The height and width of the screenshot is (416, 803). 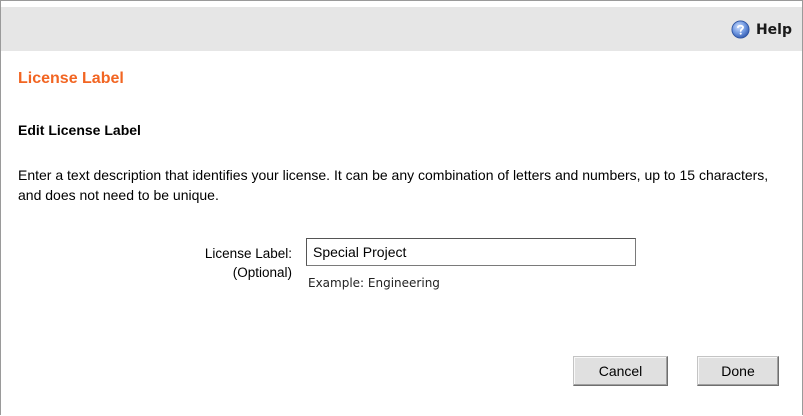 I want to click on license-label-caption: License Label: (Optional), so click(x=221, y=263).